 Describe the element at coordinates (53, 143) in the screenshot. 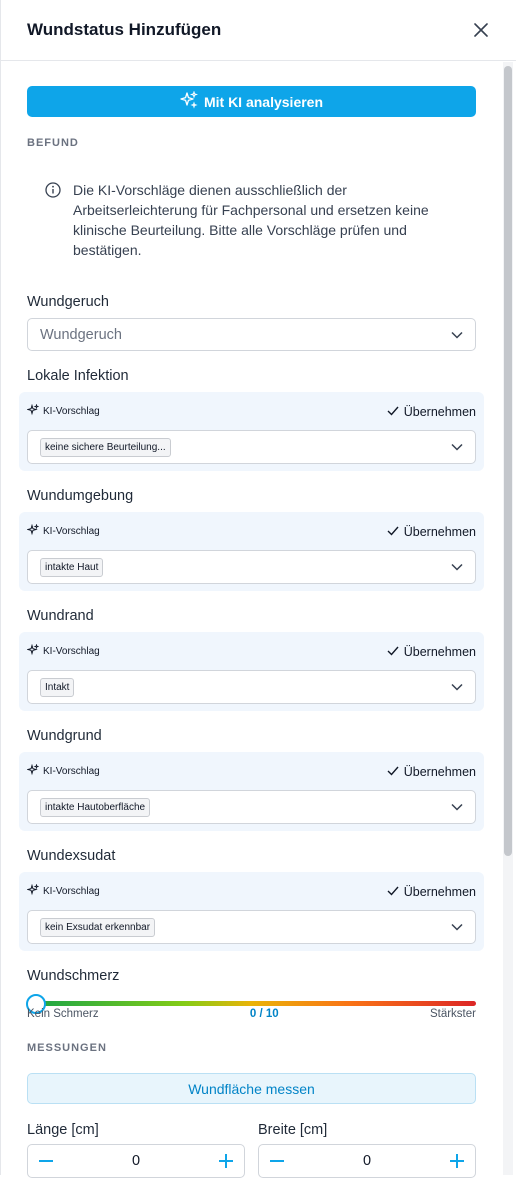

I see `section-befund: BEFUND` at that location.